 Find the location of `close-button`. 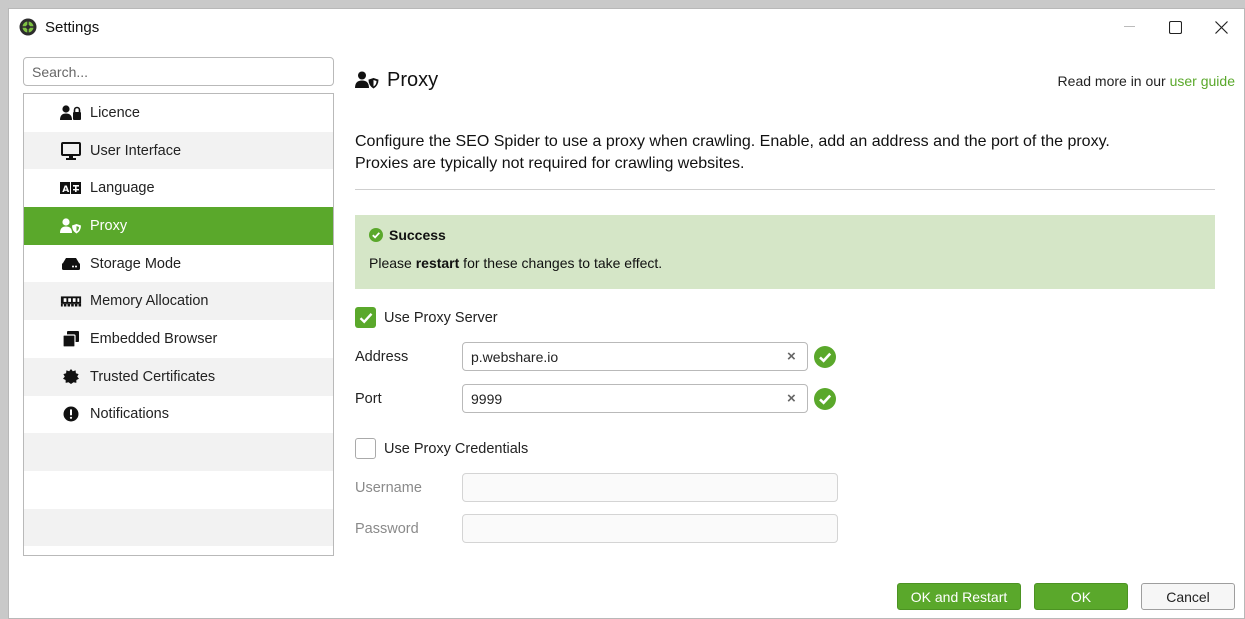

close-button is located at coordinates (1221, 27).